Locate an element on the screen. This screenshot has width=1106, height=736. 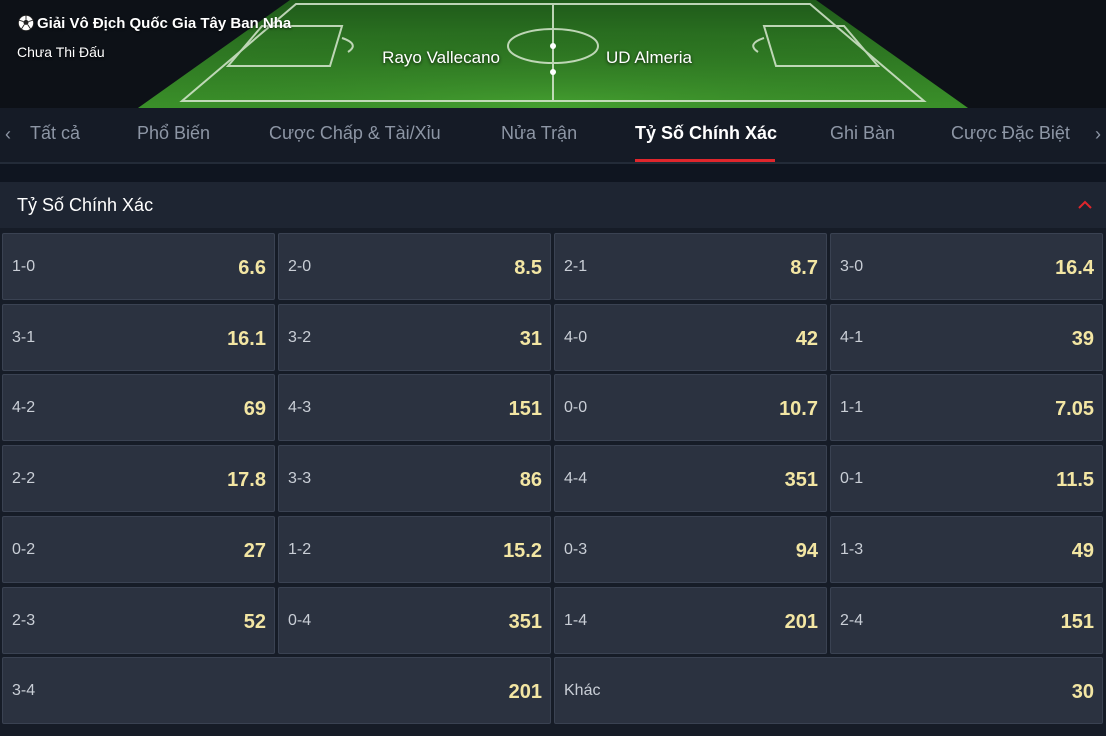
score-label: 3-2 is located at coordinates (300, 337).